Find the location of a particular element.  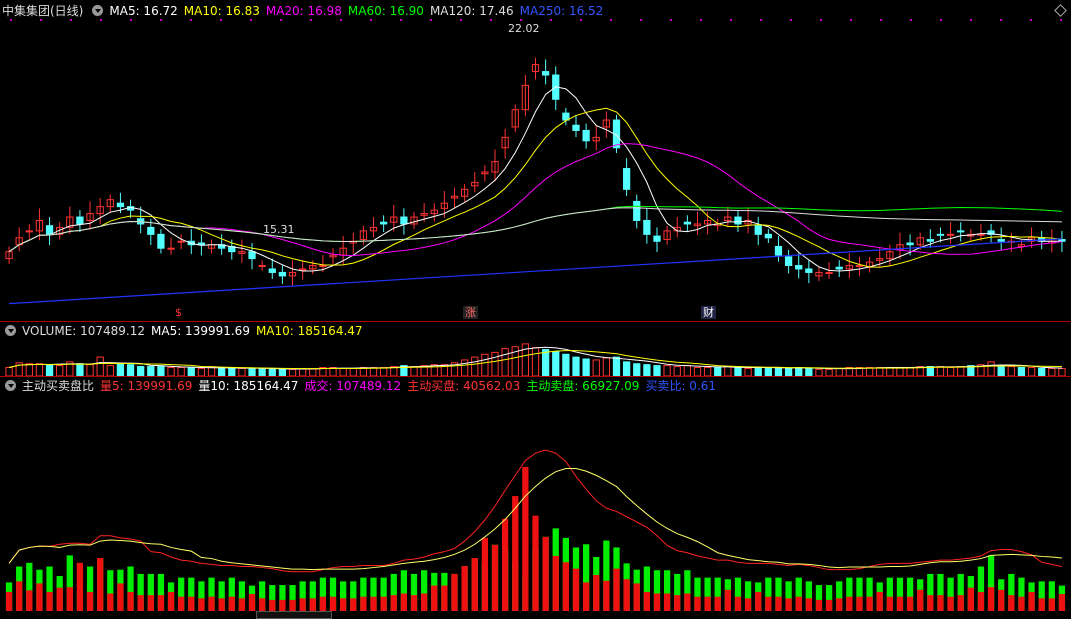

volume-ma10: MA10: 185164.47 is located at coordinates (309, 331).